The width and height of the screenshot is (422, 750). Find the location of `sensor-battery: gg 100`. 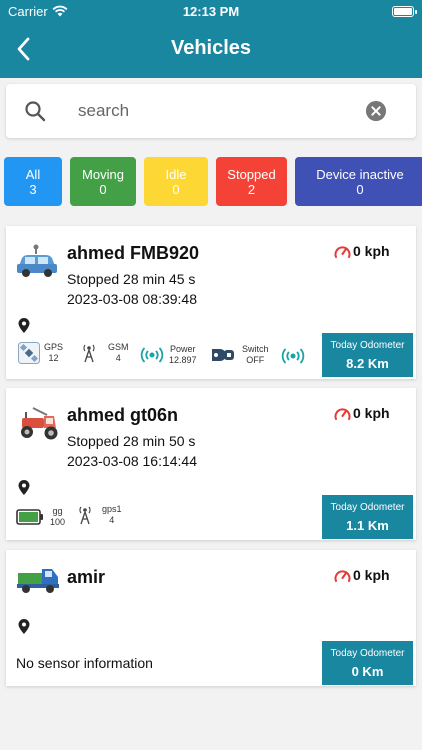

sensor-battery: gg 100 is located at coordinates (40, 517).